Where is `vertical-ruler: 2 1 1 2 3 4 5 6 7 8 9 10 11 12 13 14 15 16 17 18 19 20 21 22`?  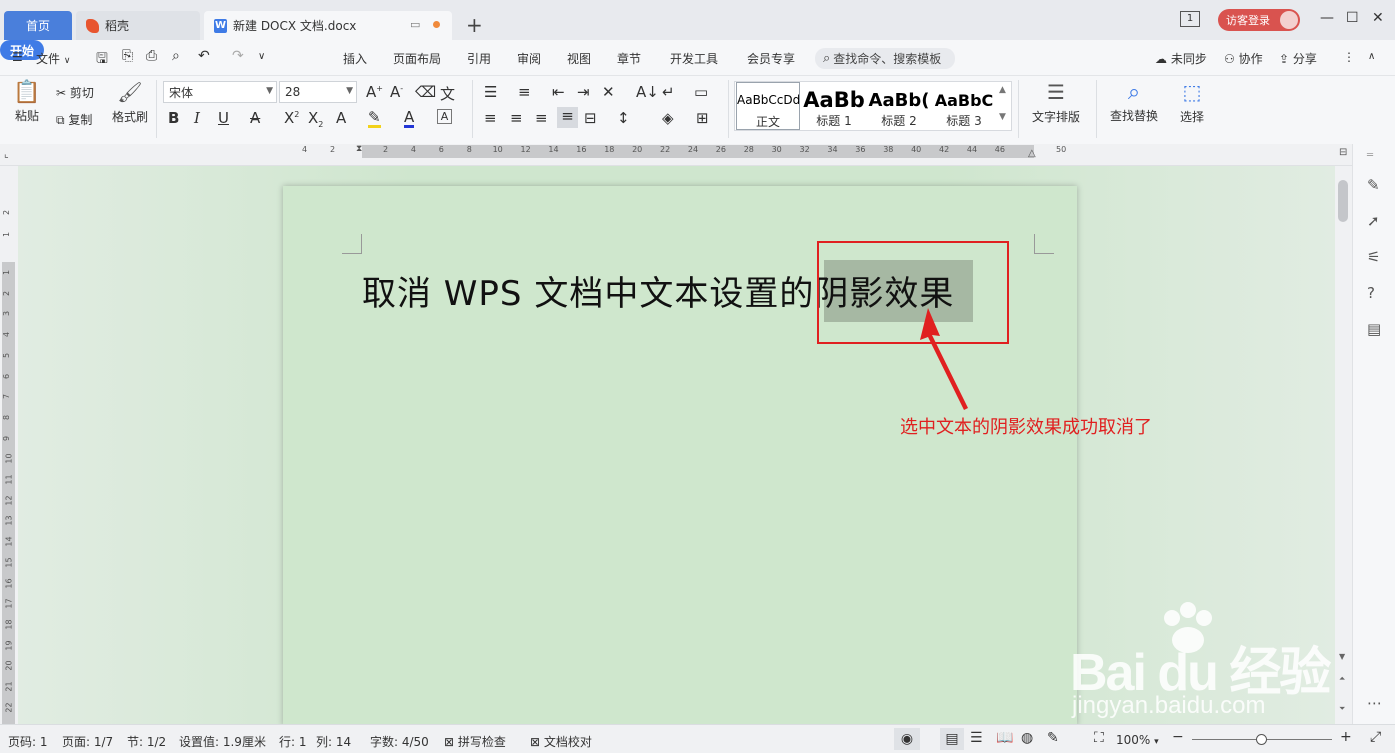
vertical-ruler: 2 1 1 2 3 4 5 6 7 8 9 10 11 12 13 14 15 16 17 18 19 20 21 22 is located at coordinates (9, 445).